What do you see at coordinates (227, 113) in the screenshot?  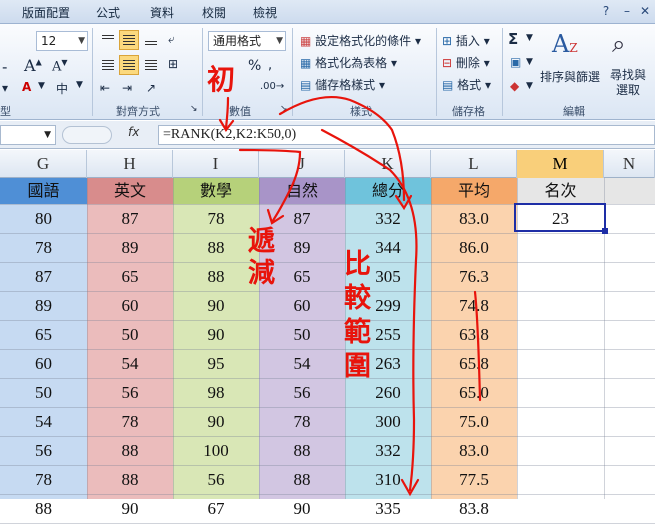 I see `arrow-initial` at bounding box center [227, 113].